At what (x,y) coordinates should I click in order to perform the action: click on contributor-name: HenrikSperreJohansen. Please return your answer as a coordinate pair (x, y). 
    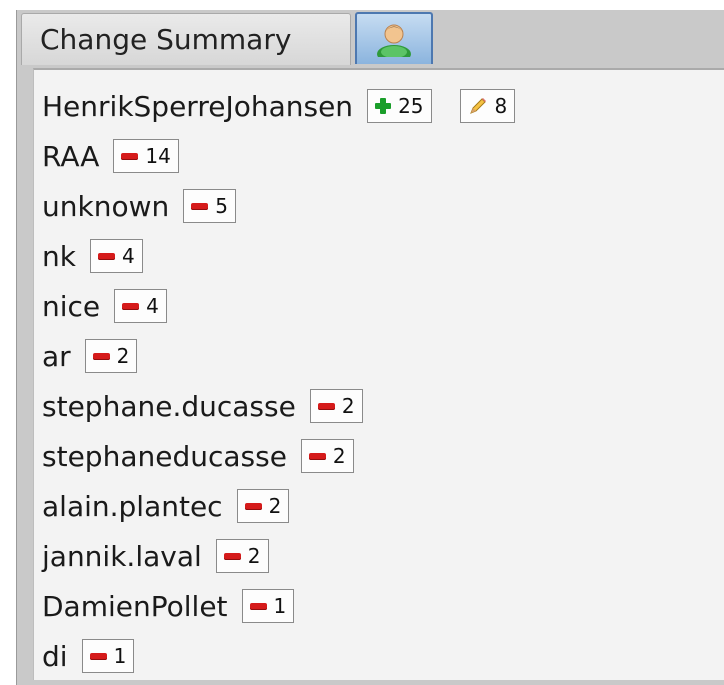
    Looking at the image, I should click on (198, 106).